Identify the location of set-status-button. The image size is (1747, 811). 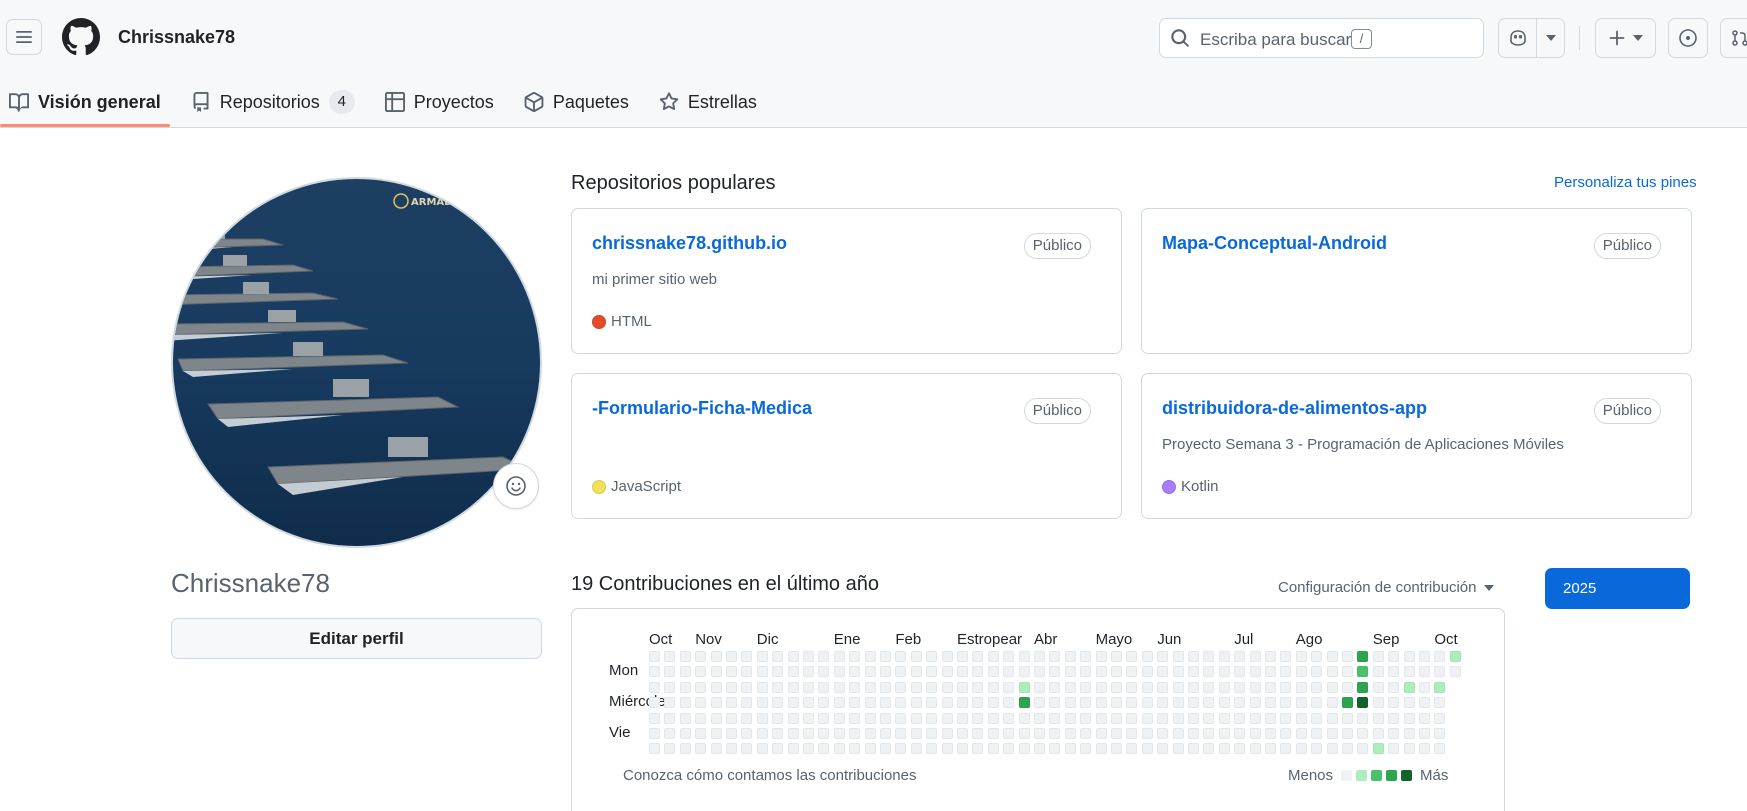
(516, 486).